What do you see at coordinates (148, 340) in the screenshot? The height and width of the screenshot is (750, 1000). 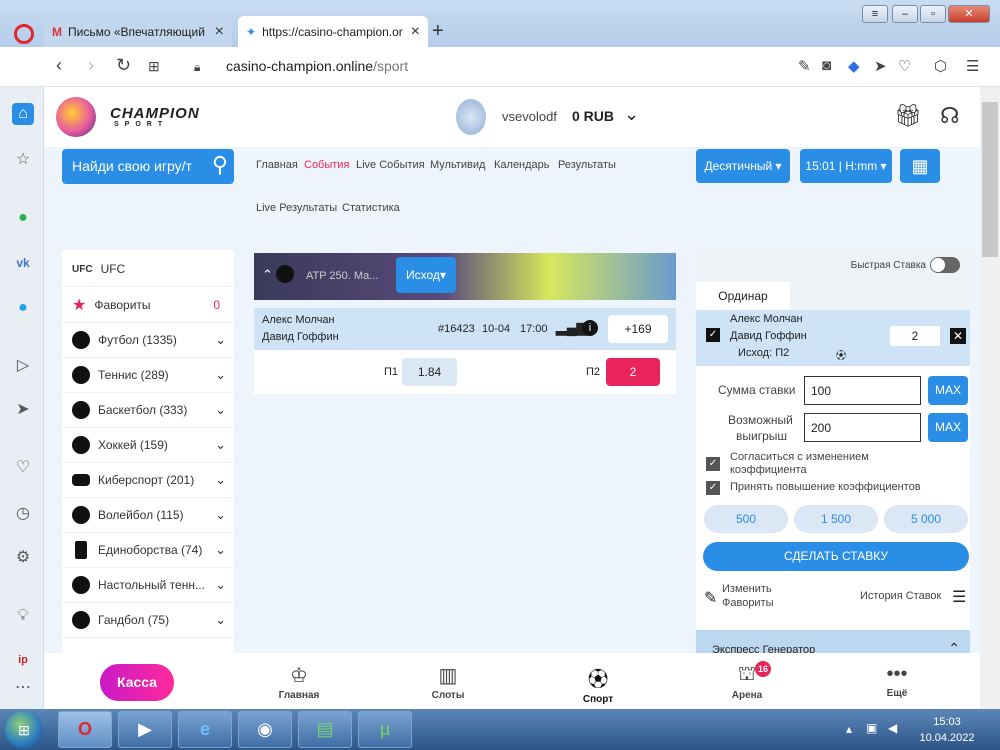 I see `sport-item-football: Футбол (1335) ⌄` at bounding box center [148, 340].